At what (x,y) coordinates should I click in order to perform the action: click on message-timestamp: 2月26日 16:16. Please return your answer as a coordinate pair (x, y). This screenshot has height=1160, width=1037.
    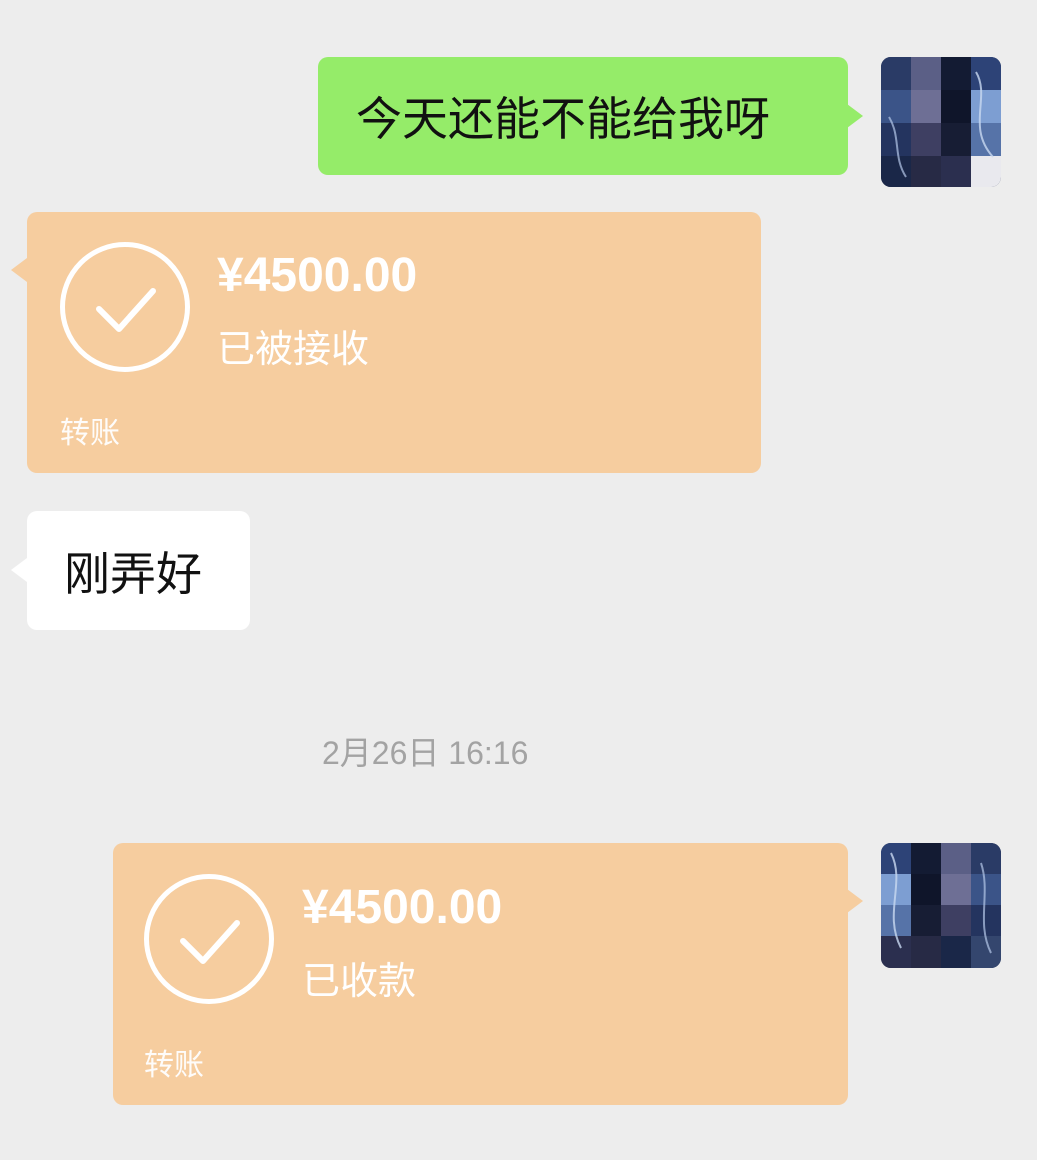
    Looking at the image, I should click on (425, 753).